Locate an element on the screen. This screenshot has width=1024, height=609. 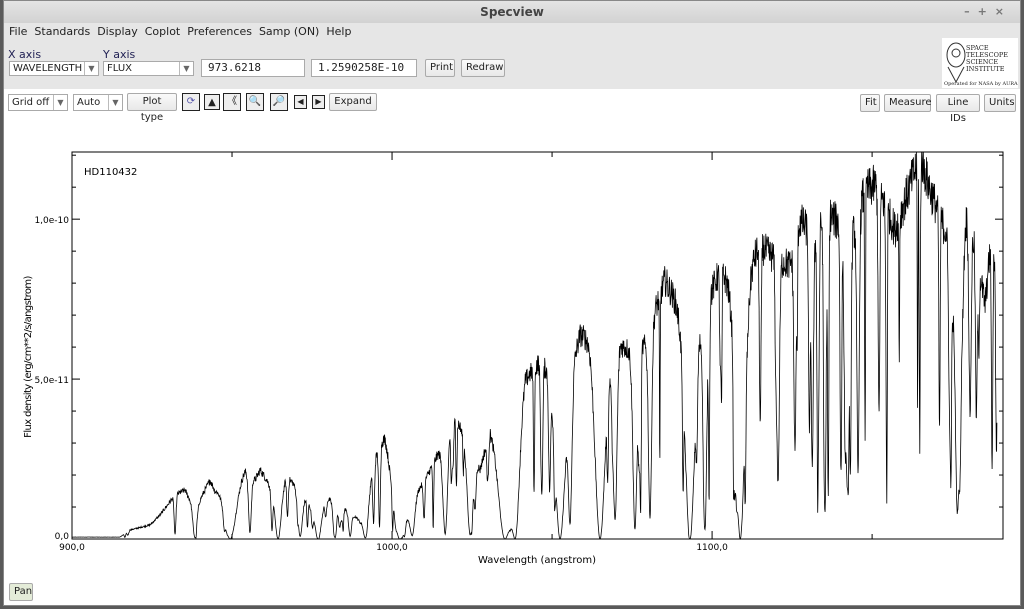
units-button: Units is located at coordinates (1000, 103).